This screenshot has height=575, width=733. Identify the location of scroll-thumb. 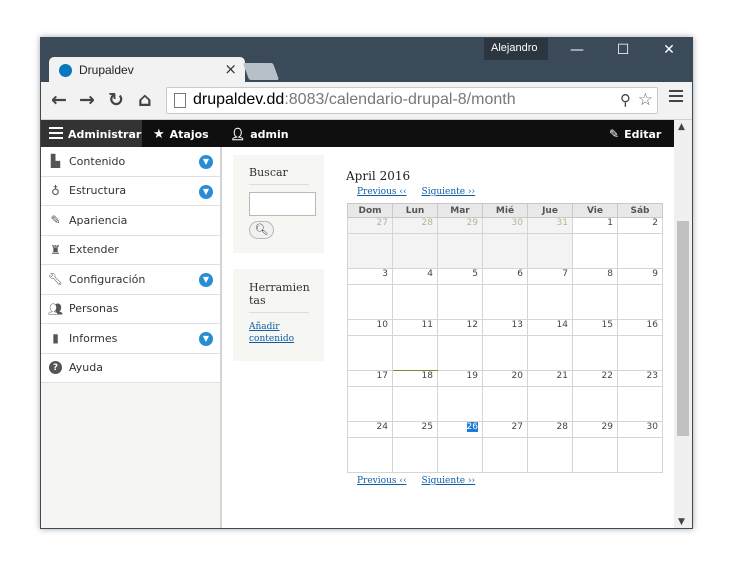
(683, 328).